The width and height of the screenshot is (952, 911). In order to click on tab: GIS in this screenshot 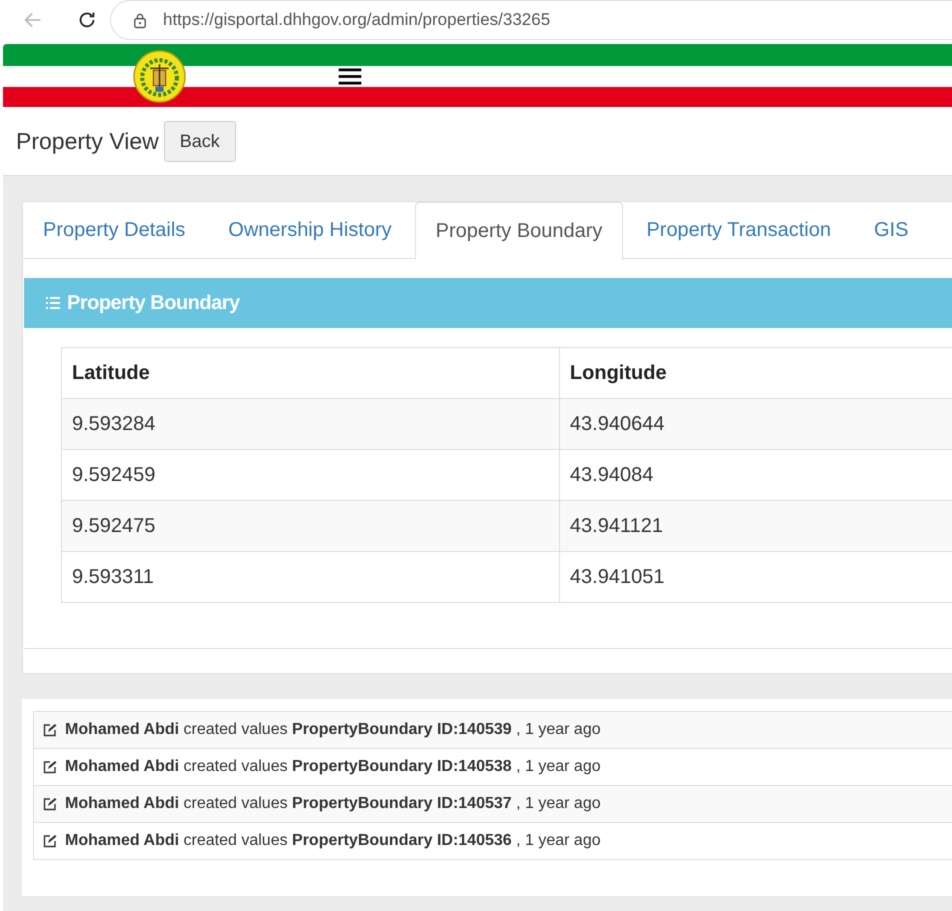, I will do `click(891, 230)`.